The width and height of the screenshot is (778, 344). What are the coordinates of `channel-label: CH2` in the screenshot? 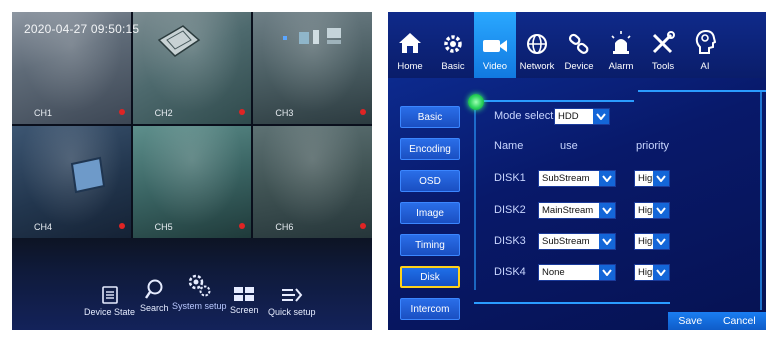 It's located at (163, 113).